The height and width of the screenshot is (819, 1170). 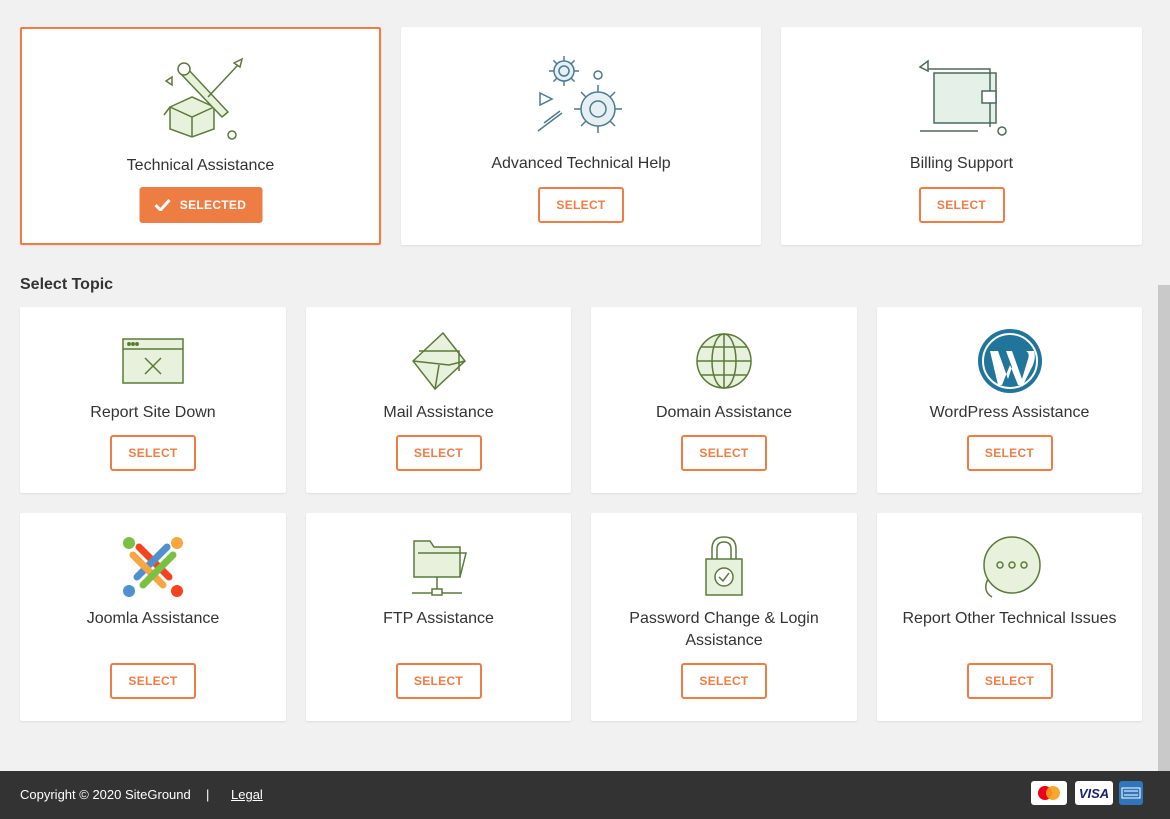 What do you see at coordinates (1049, 793) in the screenshot?
I see `mastercard-icon` at bounding box center [1049, 793].